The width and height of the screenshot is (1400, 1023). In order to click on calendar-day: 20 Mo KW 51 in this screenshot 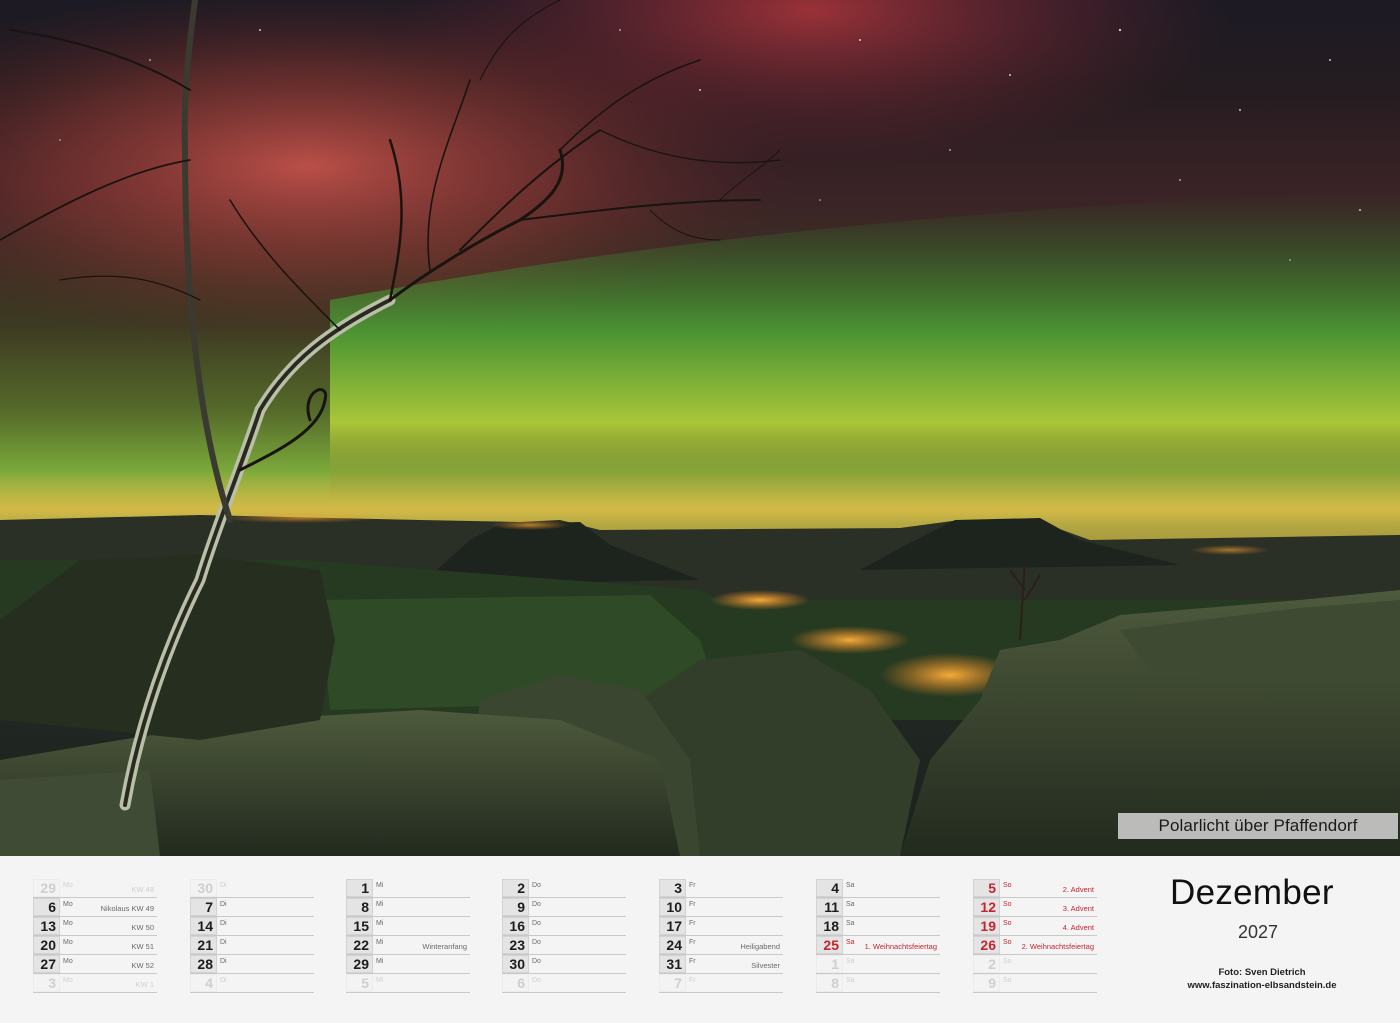, I will do `click(95, 945)`.